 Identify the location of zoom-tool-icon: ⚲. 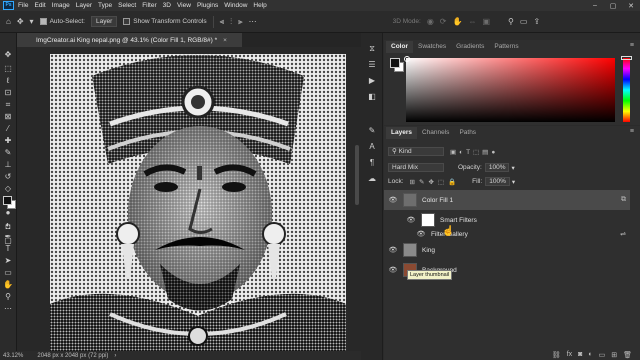
(8, 296).